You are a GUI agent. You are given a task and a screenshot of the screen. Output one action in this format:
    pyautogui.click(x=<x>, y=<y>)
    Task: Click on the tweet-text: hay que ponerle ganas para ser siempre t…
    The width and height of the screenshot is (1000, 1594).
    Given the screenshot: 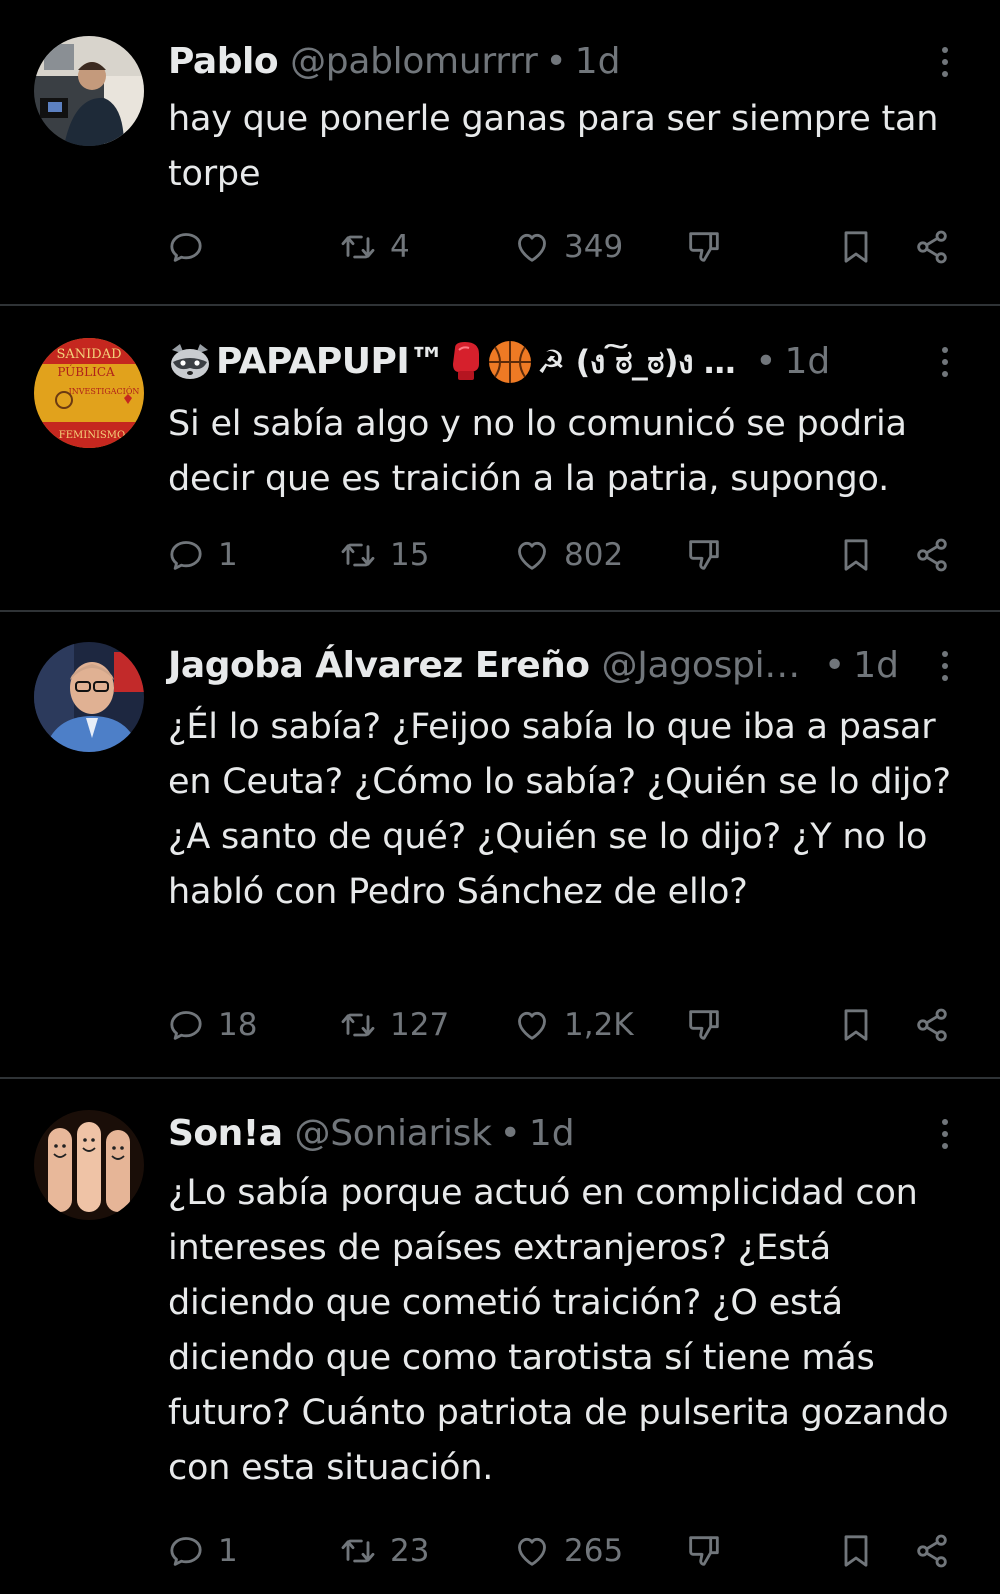 What is the action you would take?
    pyautogui.click(x=553, y=146)
    